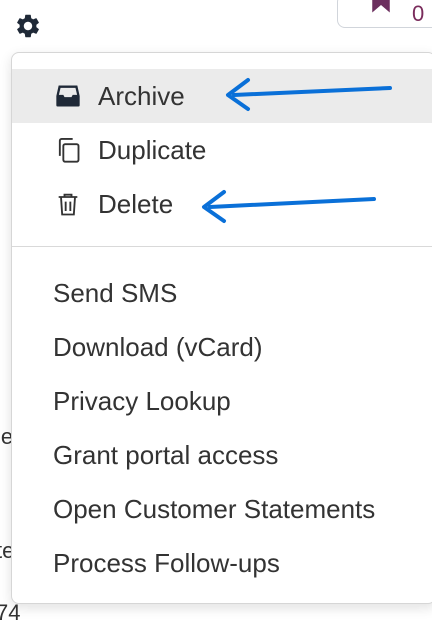  Describe the element at coordinates (28, 26) in the screenshot. I see `gear-icon` at that location.